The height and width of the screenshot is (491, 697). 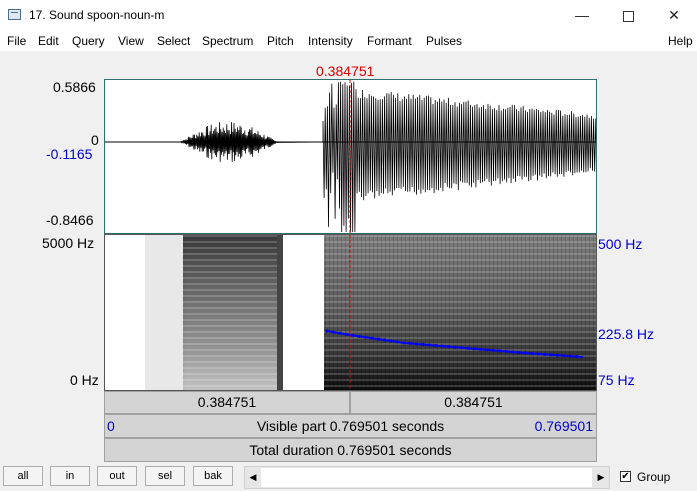 I want to click on menu-file: File, so click(x=16, y=41).